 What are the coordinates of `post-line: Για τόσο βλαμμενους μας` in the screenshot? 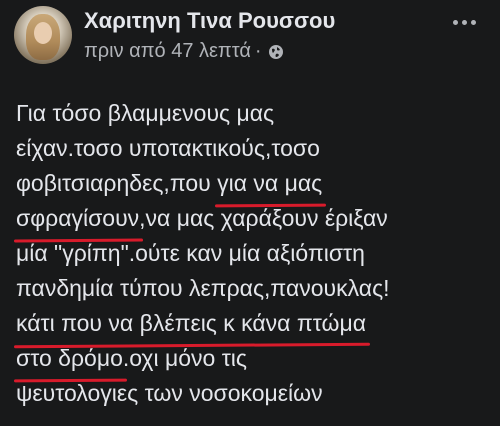 It's located at (145, 113).